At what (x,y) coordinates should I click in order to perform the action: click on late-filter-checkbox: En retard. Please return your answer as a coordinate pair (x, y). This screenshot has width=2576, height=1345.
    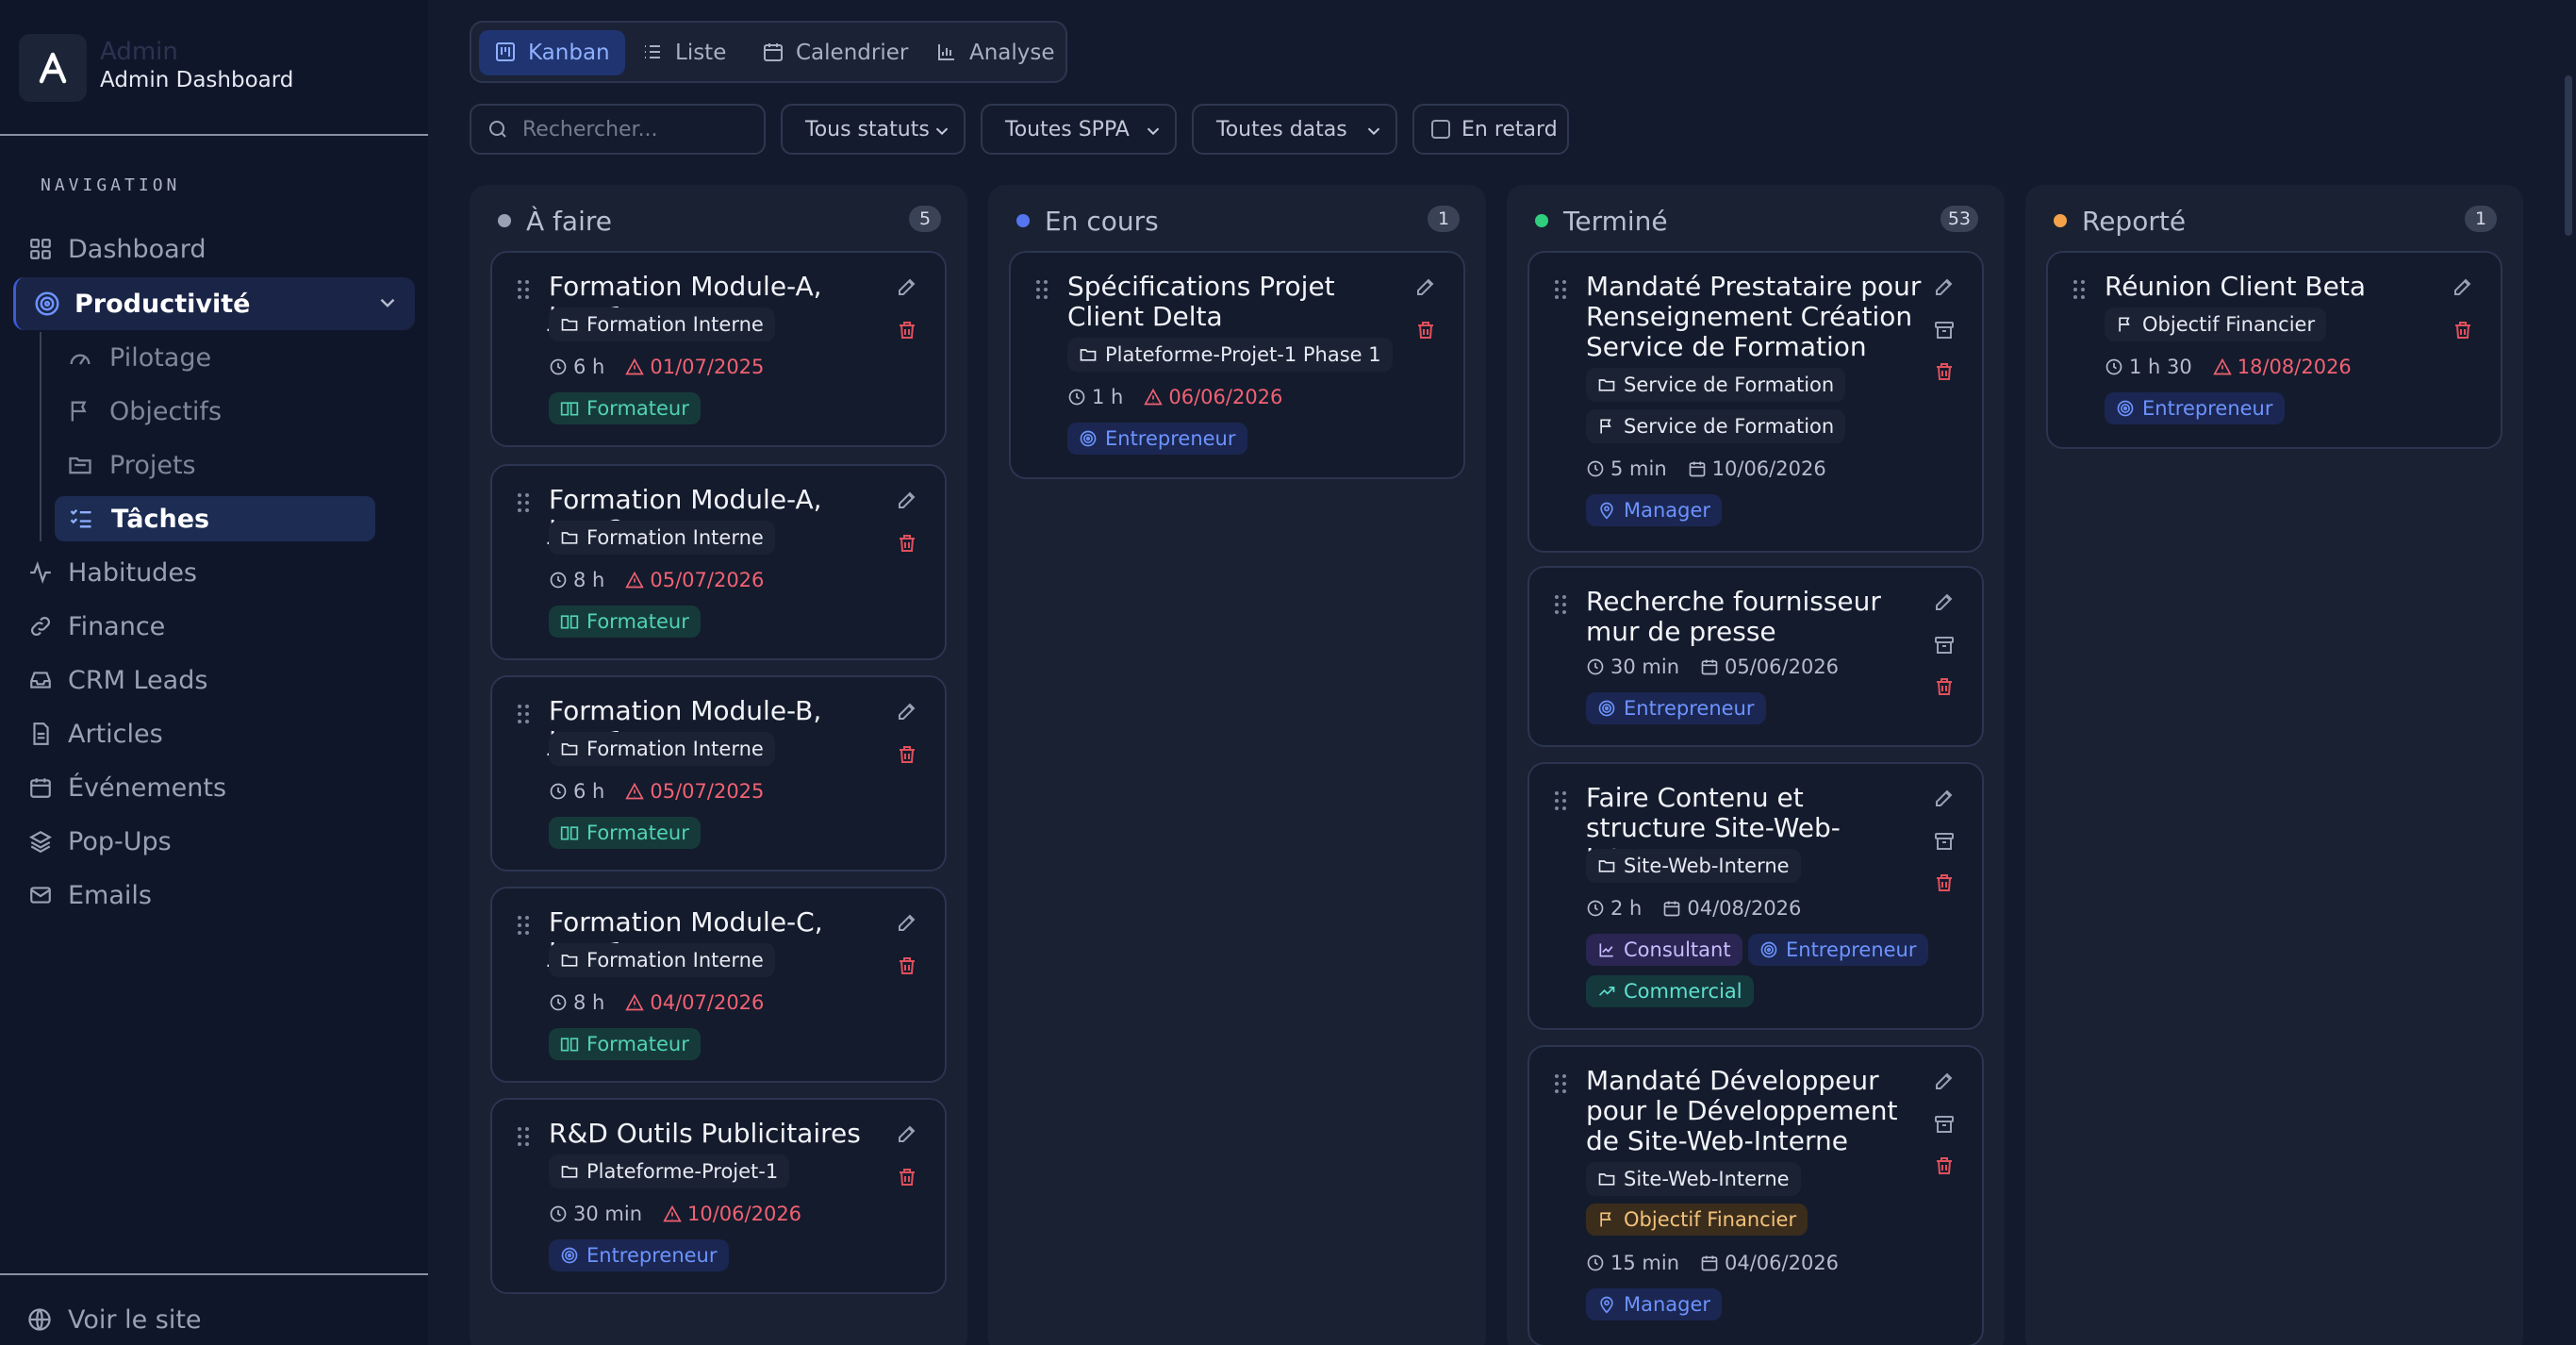
    Looking at the image, I should click on (1490, 129).